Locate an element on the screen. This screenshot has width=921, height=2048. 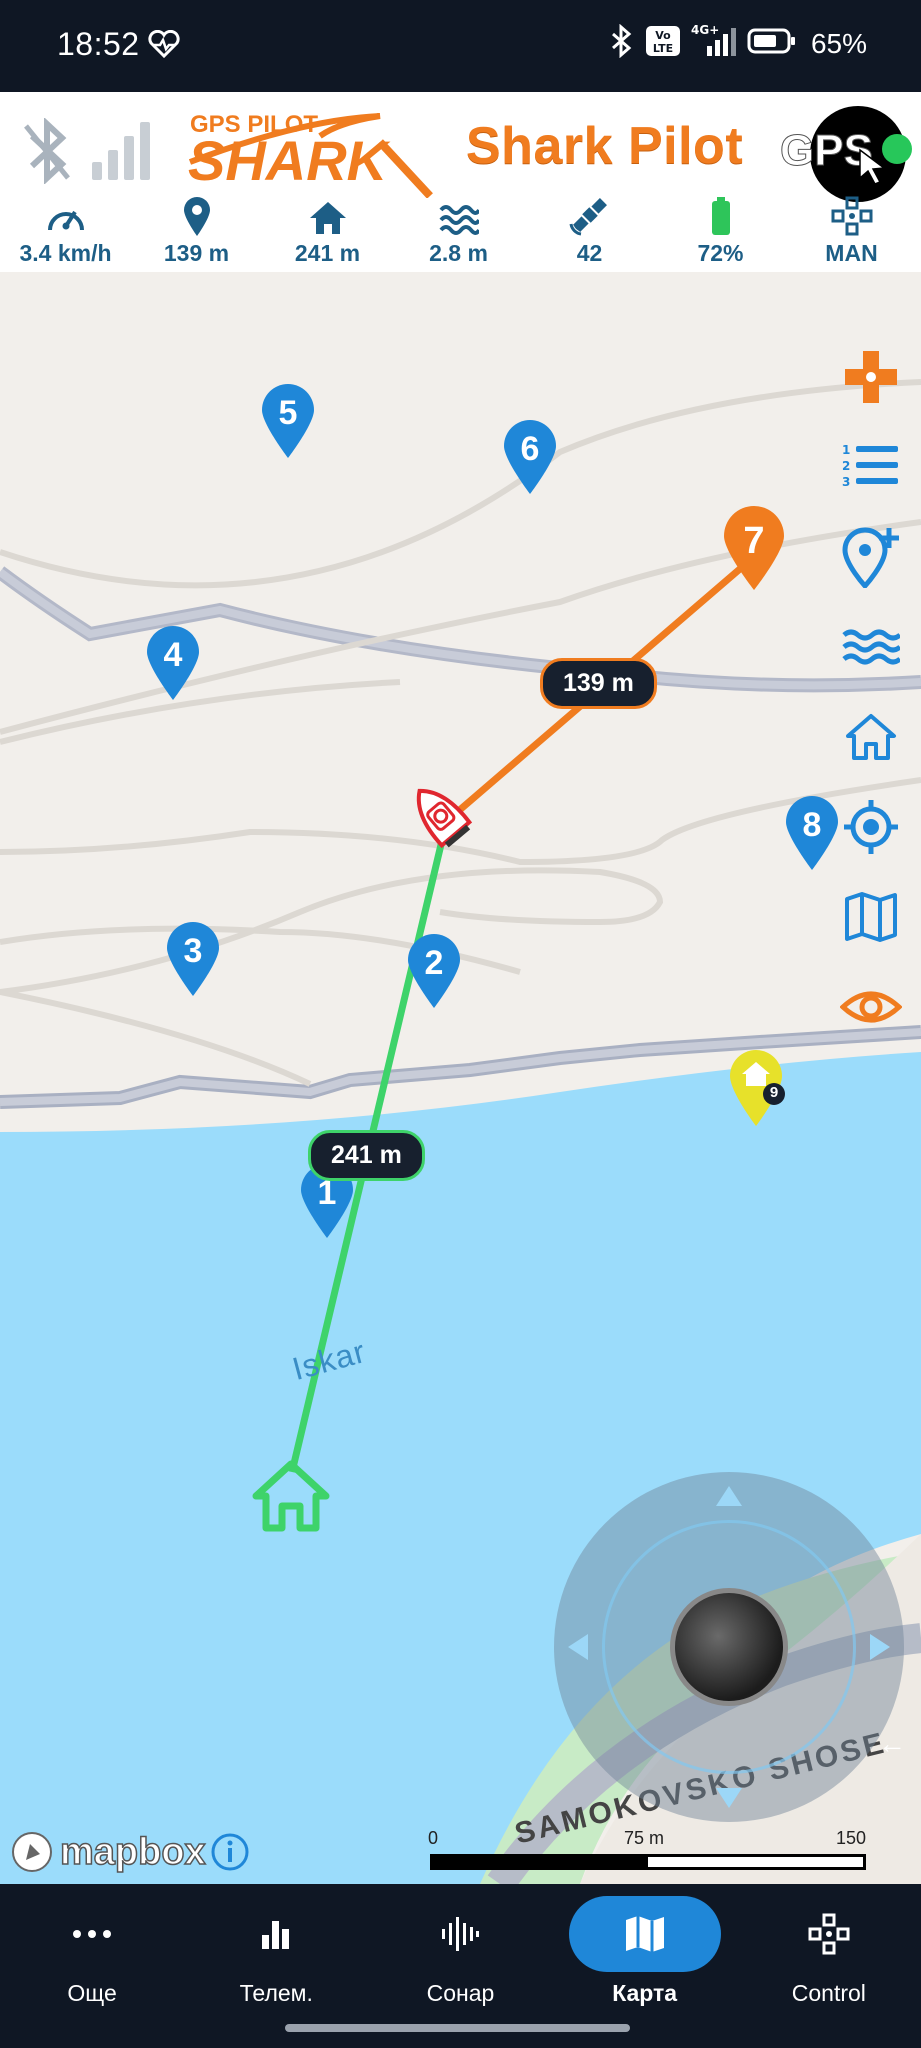
app-title: Shark Pilot is located at coordinates (605, 146).